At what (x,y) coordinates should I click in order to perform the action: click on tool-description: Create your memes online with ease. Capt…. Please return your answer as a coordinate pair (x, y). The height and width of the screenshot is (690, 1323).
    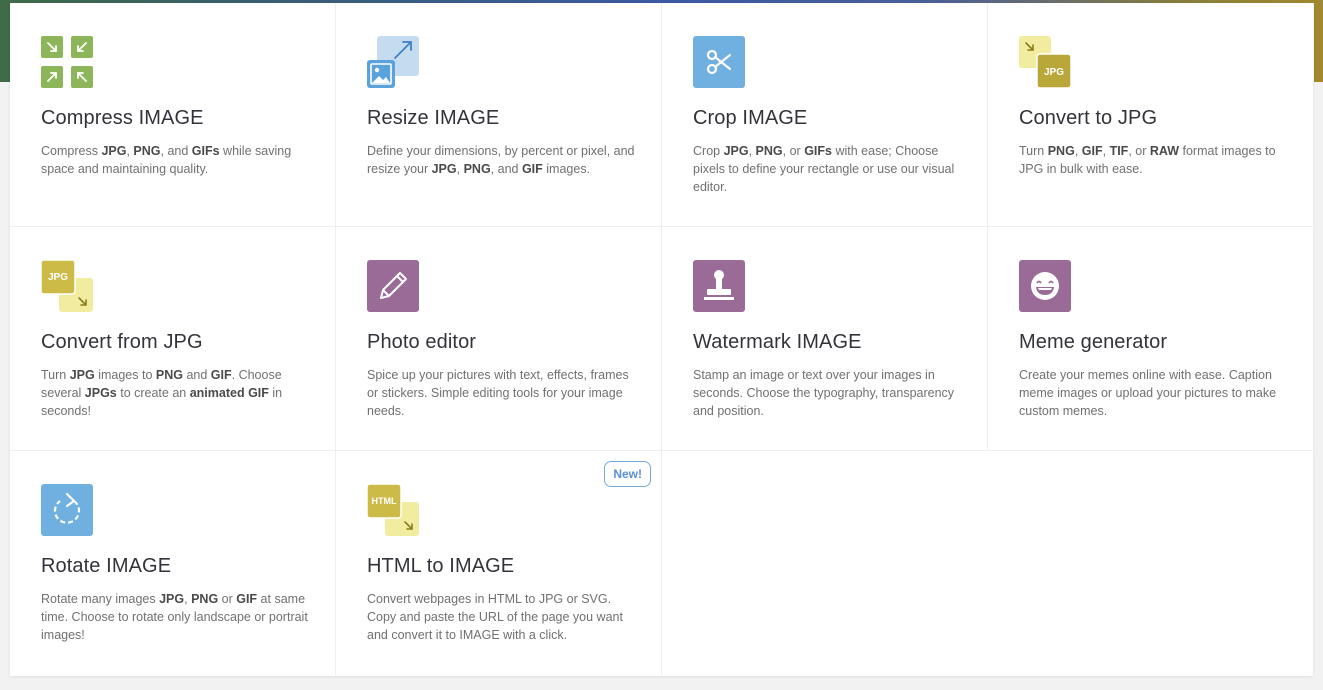
    Looking at the image, I should click on (1148, 393).